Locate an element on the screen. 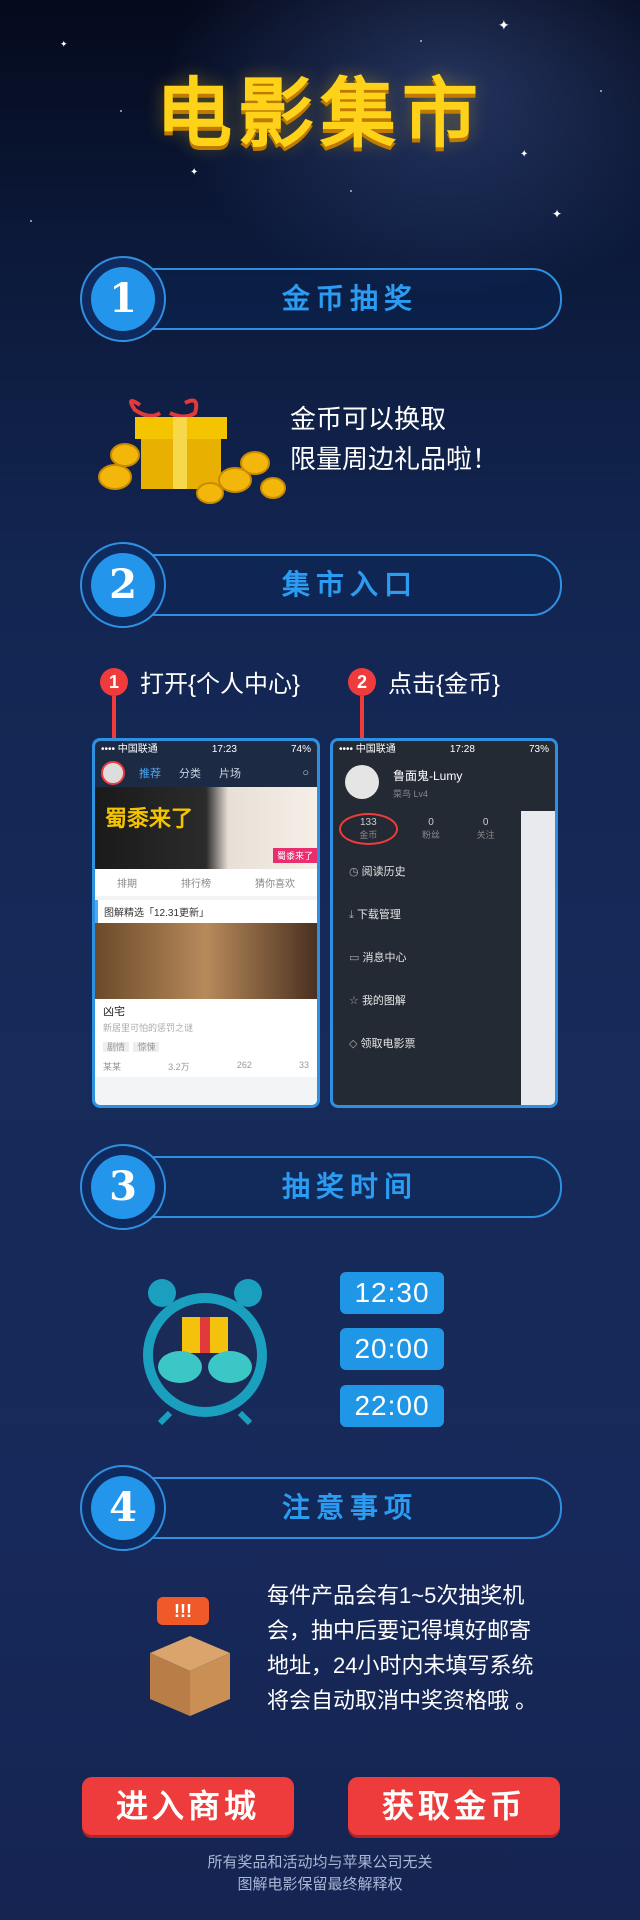 The height and width of the screenshot is (1920, 640). alarm-clock-gift-icon is located at coordinates (205, 1350).